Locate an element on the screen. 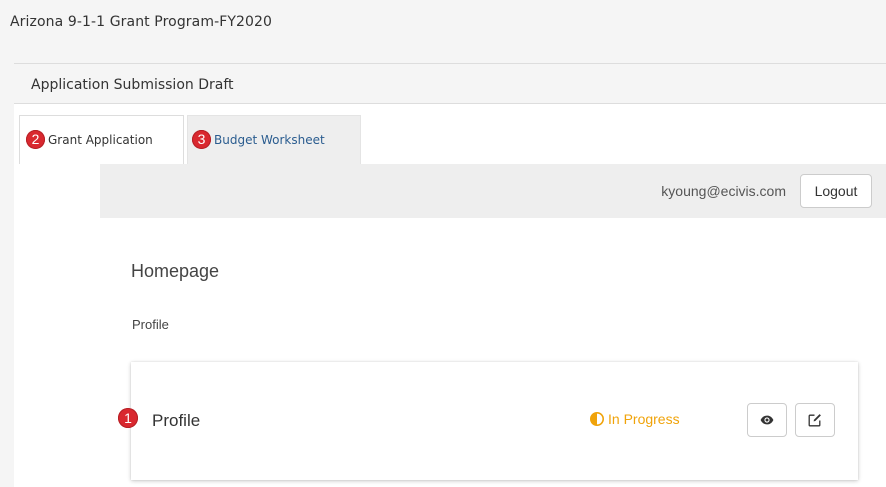 The height and width of the screenshot is (487, 886). logout-button: Logout is located at coordinates (836, 191).